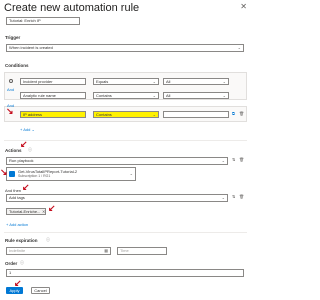  Describe the element at coordinates (31, 47) in the screenshot. I see `trigger-value: When incident is created` at that location.